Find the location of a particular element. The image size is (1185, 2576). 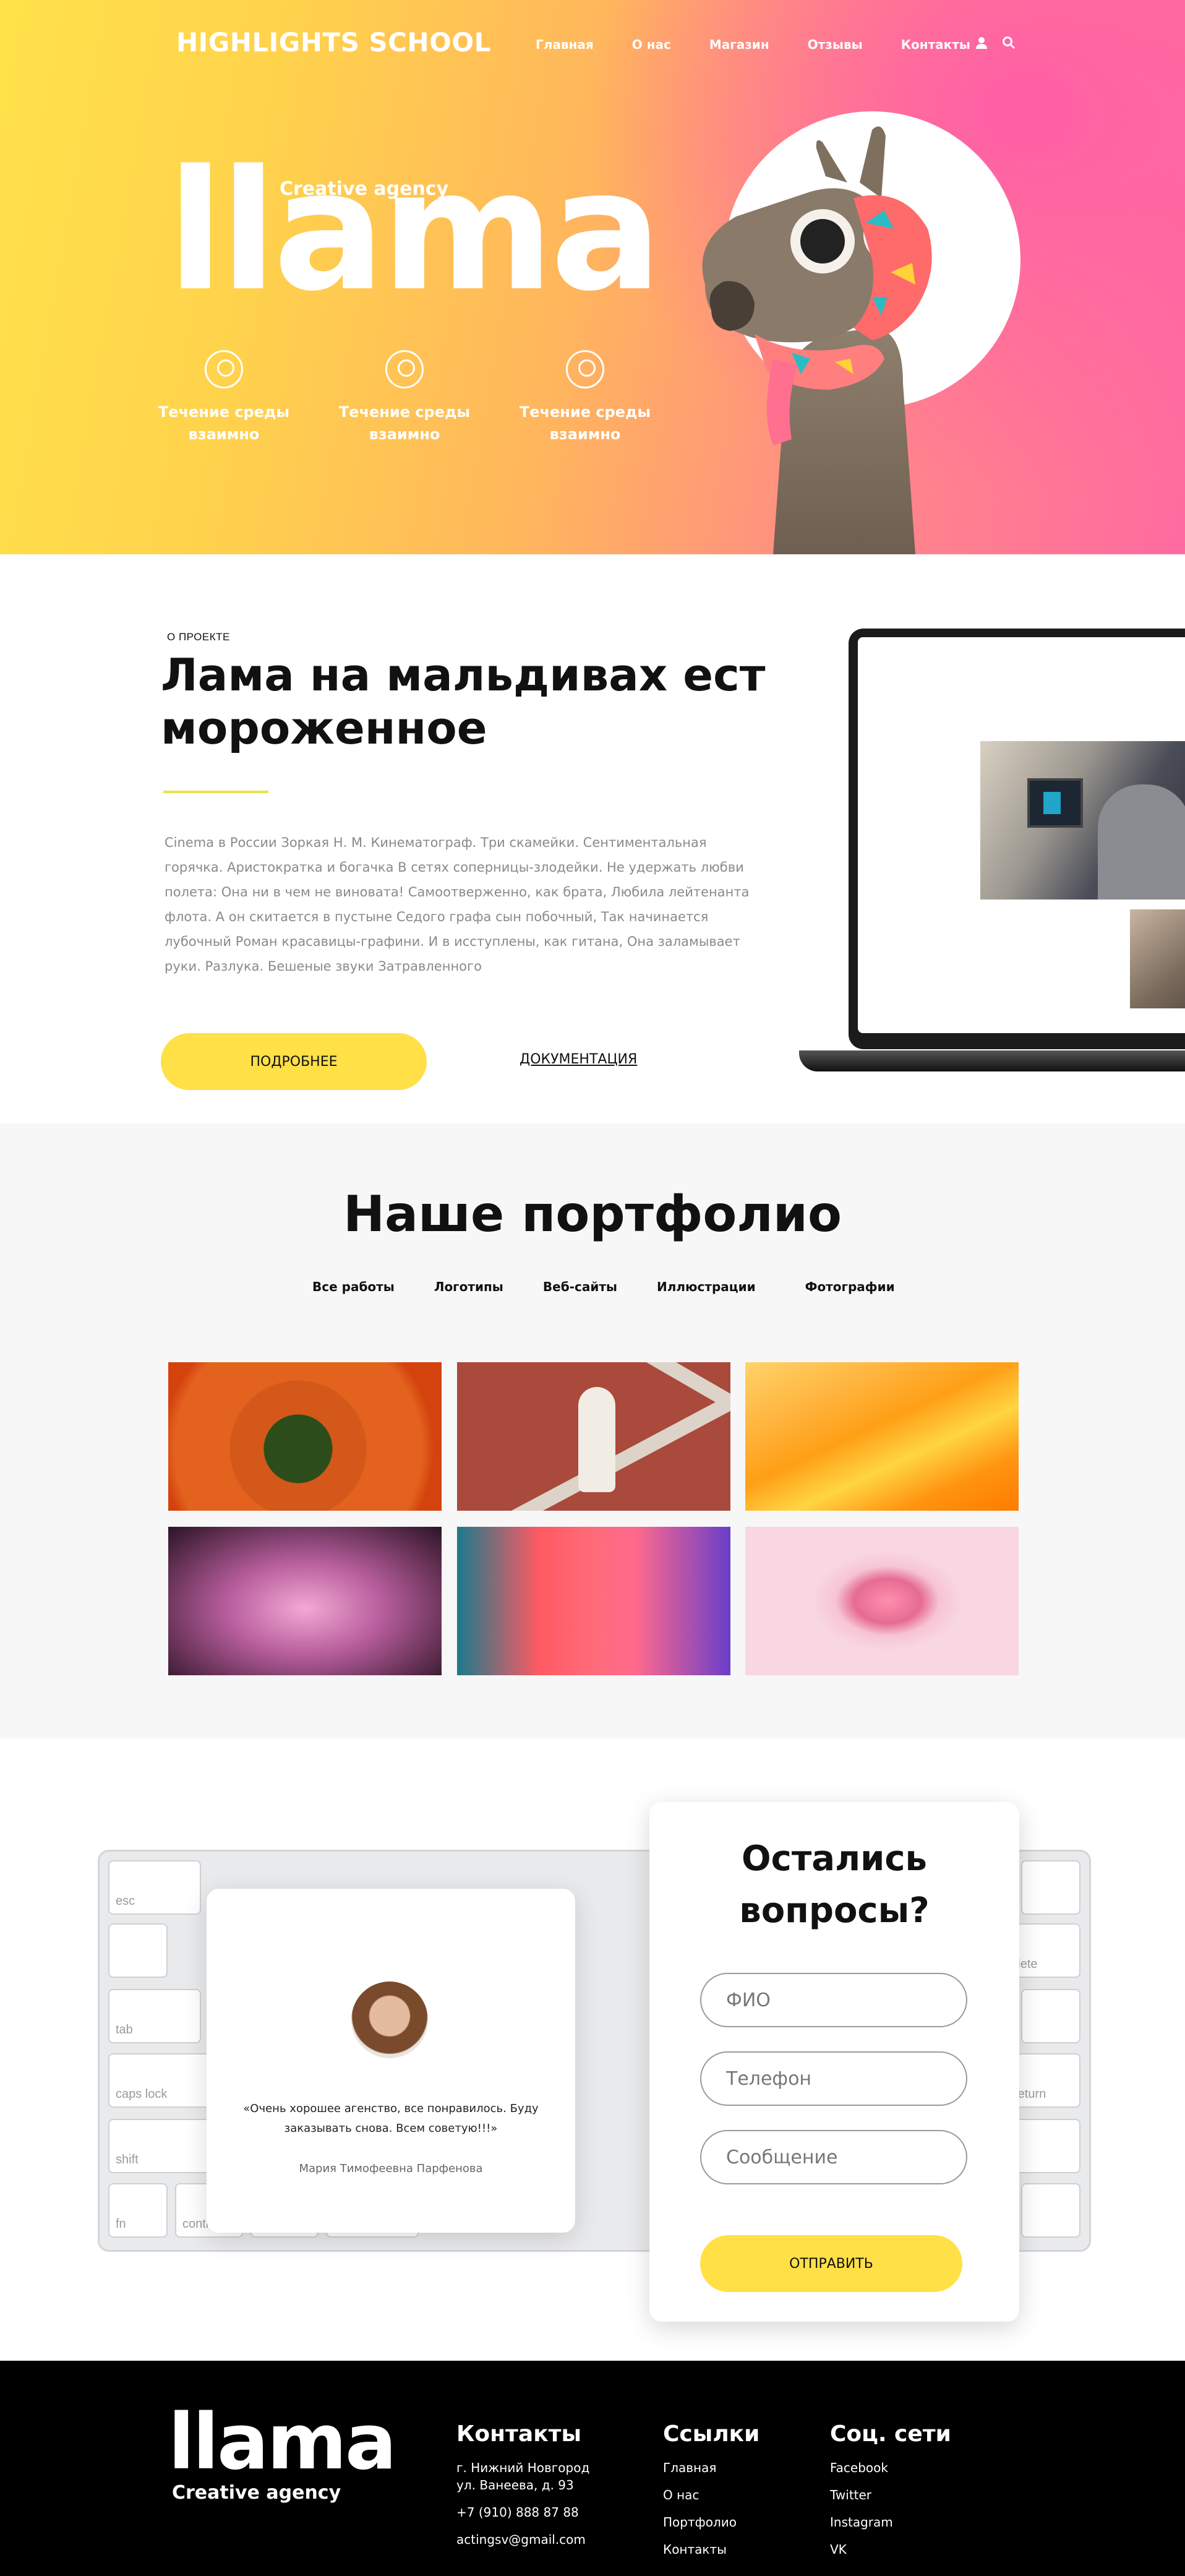

name-field is located at coordinates (834, 2000).